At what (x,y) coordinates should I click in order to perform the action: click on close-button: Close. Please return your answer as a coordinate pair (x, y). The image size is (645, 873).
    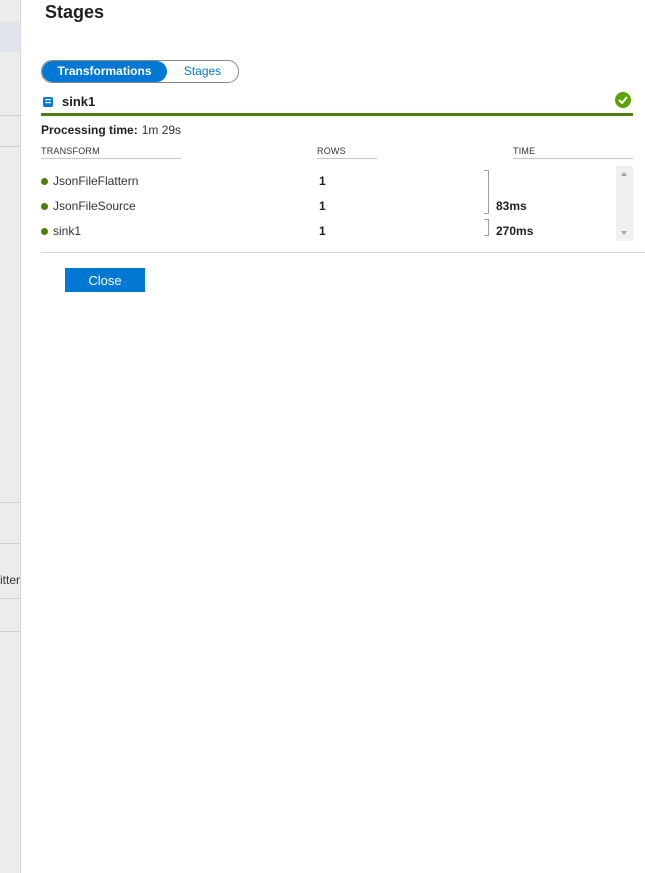
    Looking at the image, I should click on (105, 280).